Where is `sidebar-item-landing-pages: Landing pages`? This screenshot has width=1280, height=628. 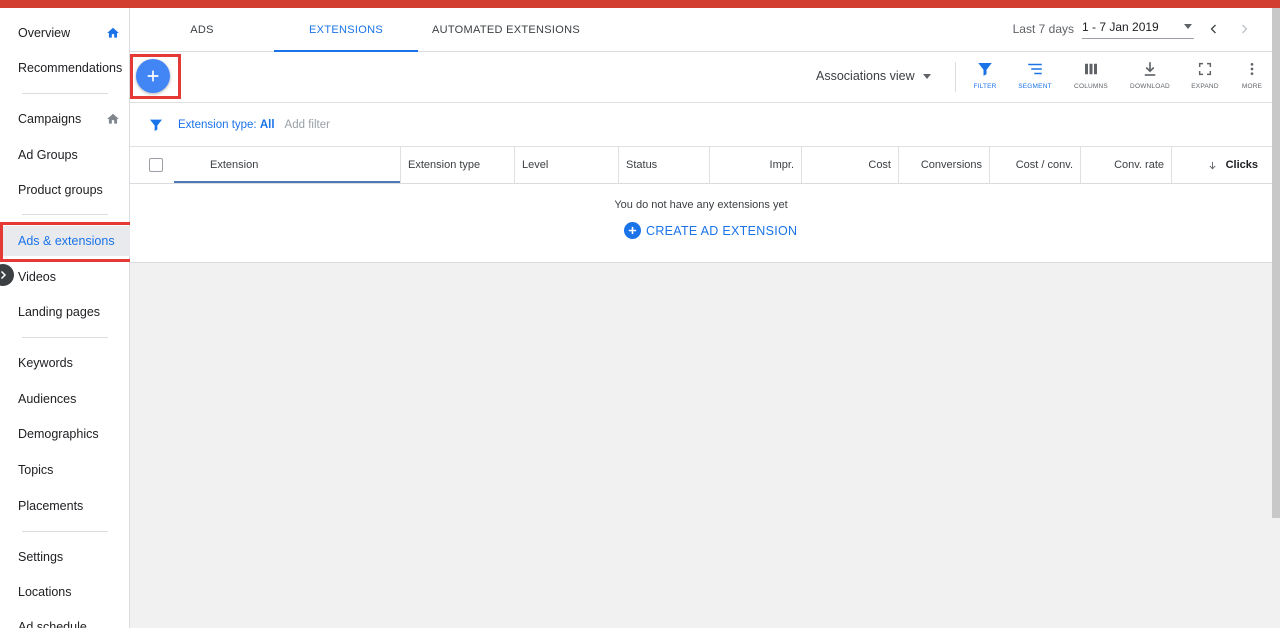 sidebar-item-landing-pages: Landing pages is located at coordinates (65, 312).